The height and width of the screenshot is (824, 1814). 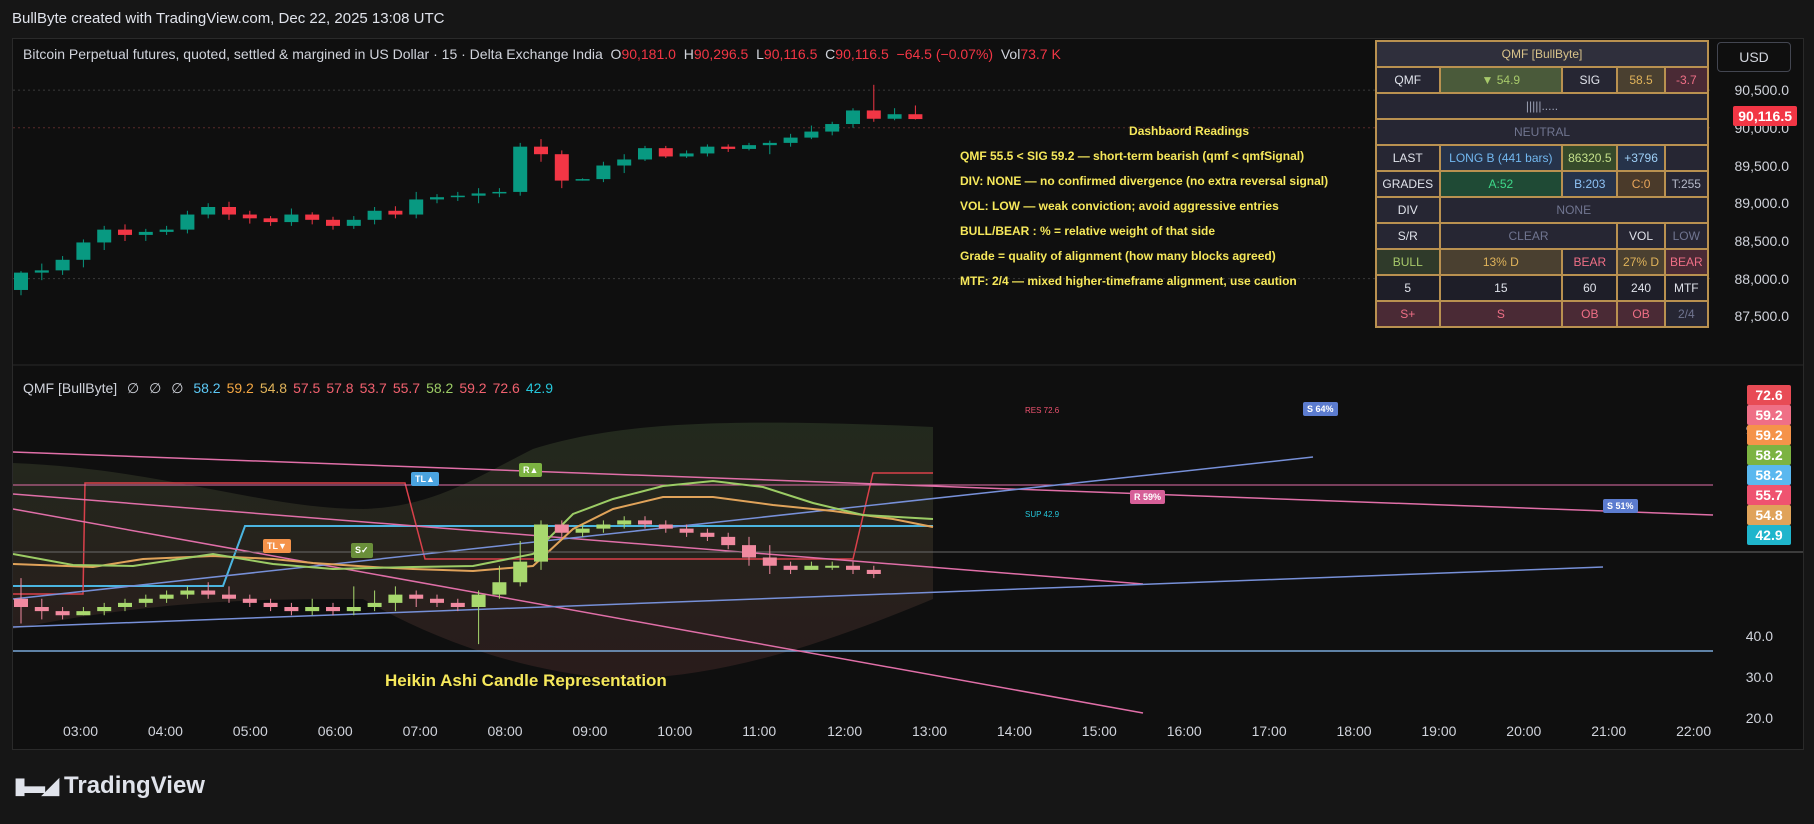 What do you see at coordinates (1542, 54) in the screenshot?
I see `dashboard-title: QMF [BullByte]` at bounding box center [1542, 54].